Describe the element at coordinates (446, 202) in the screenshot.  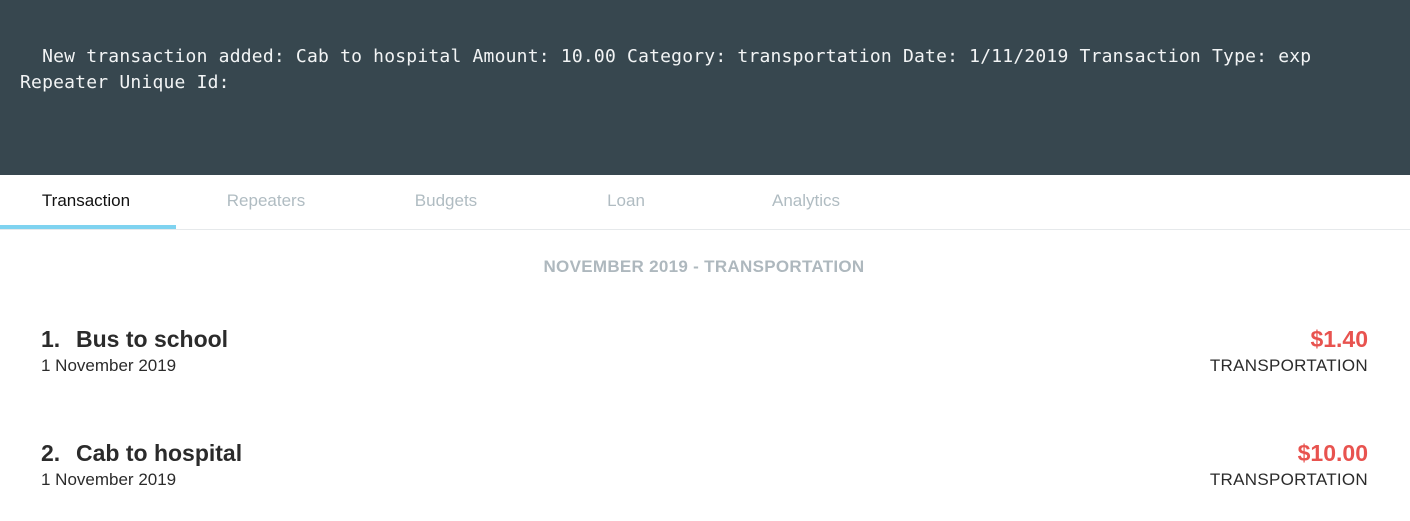
I see `tab-budgets: Budgets` at that location.